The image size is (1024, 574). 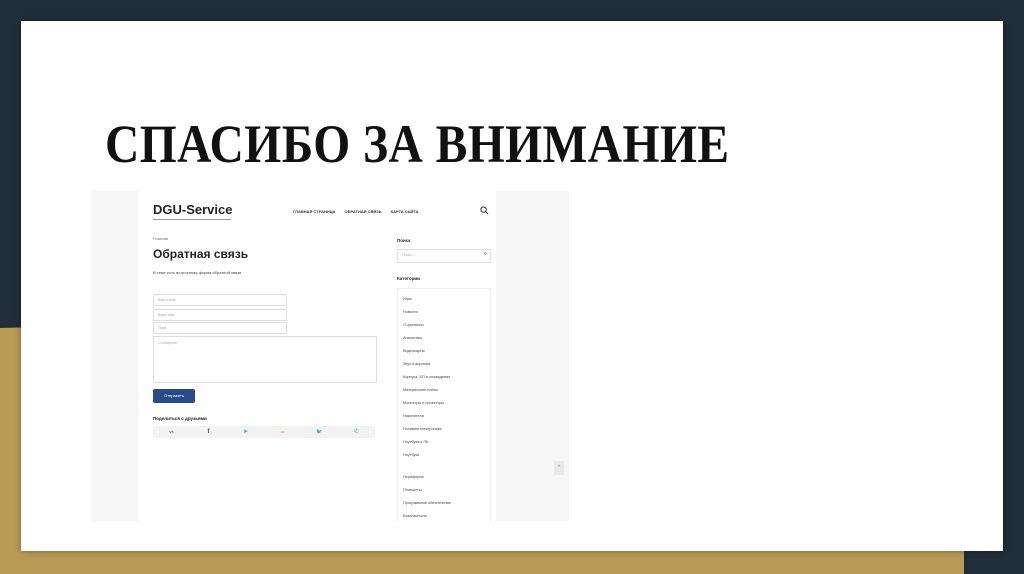 I want to click on email-placeholder: Ваш e-mail, so click(x=167, y=300).